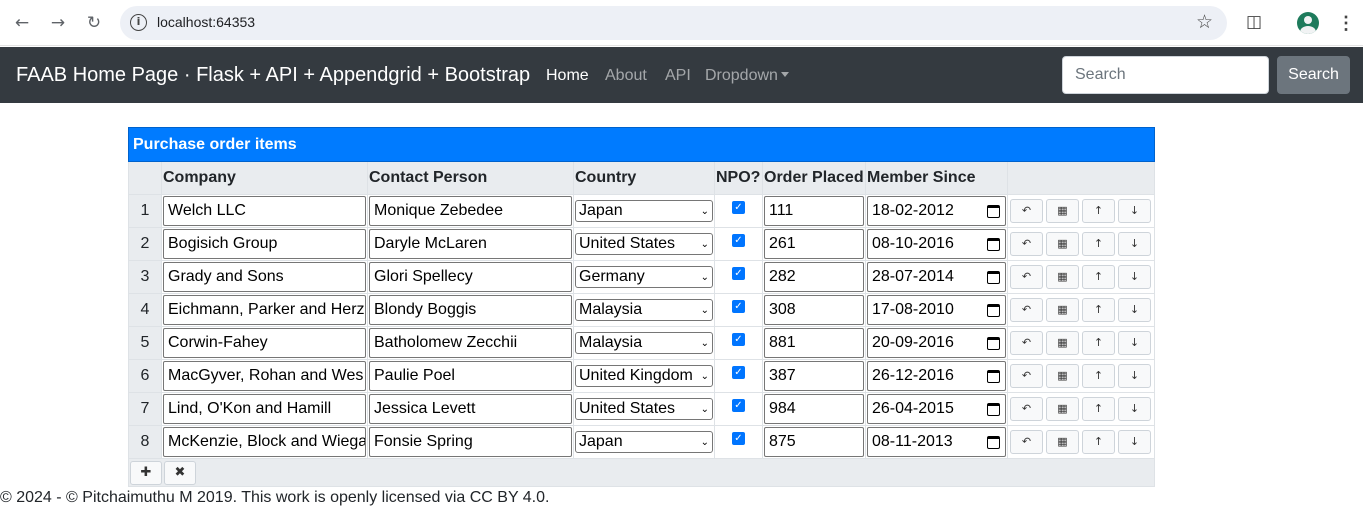  I want to click on search-button: Search, so click(1313, 75).